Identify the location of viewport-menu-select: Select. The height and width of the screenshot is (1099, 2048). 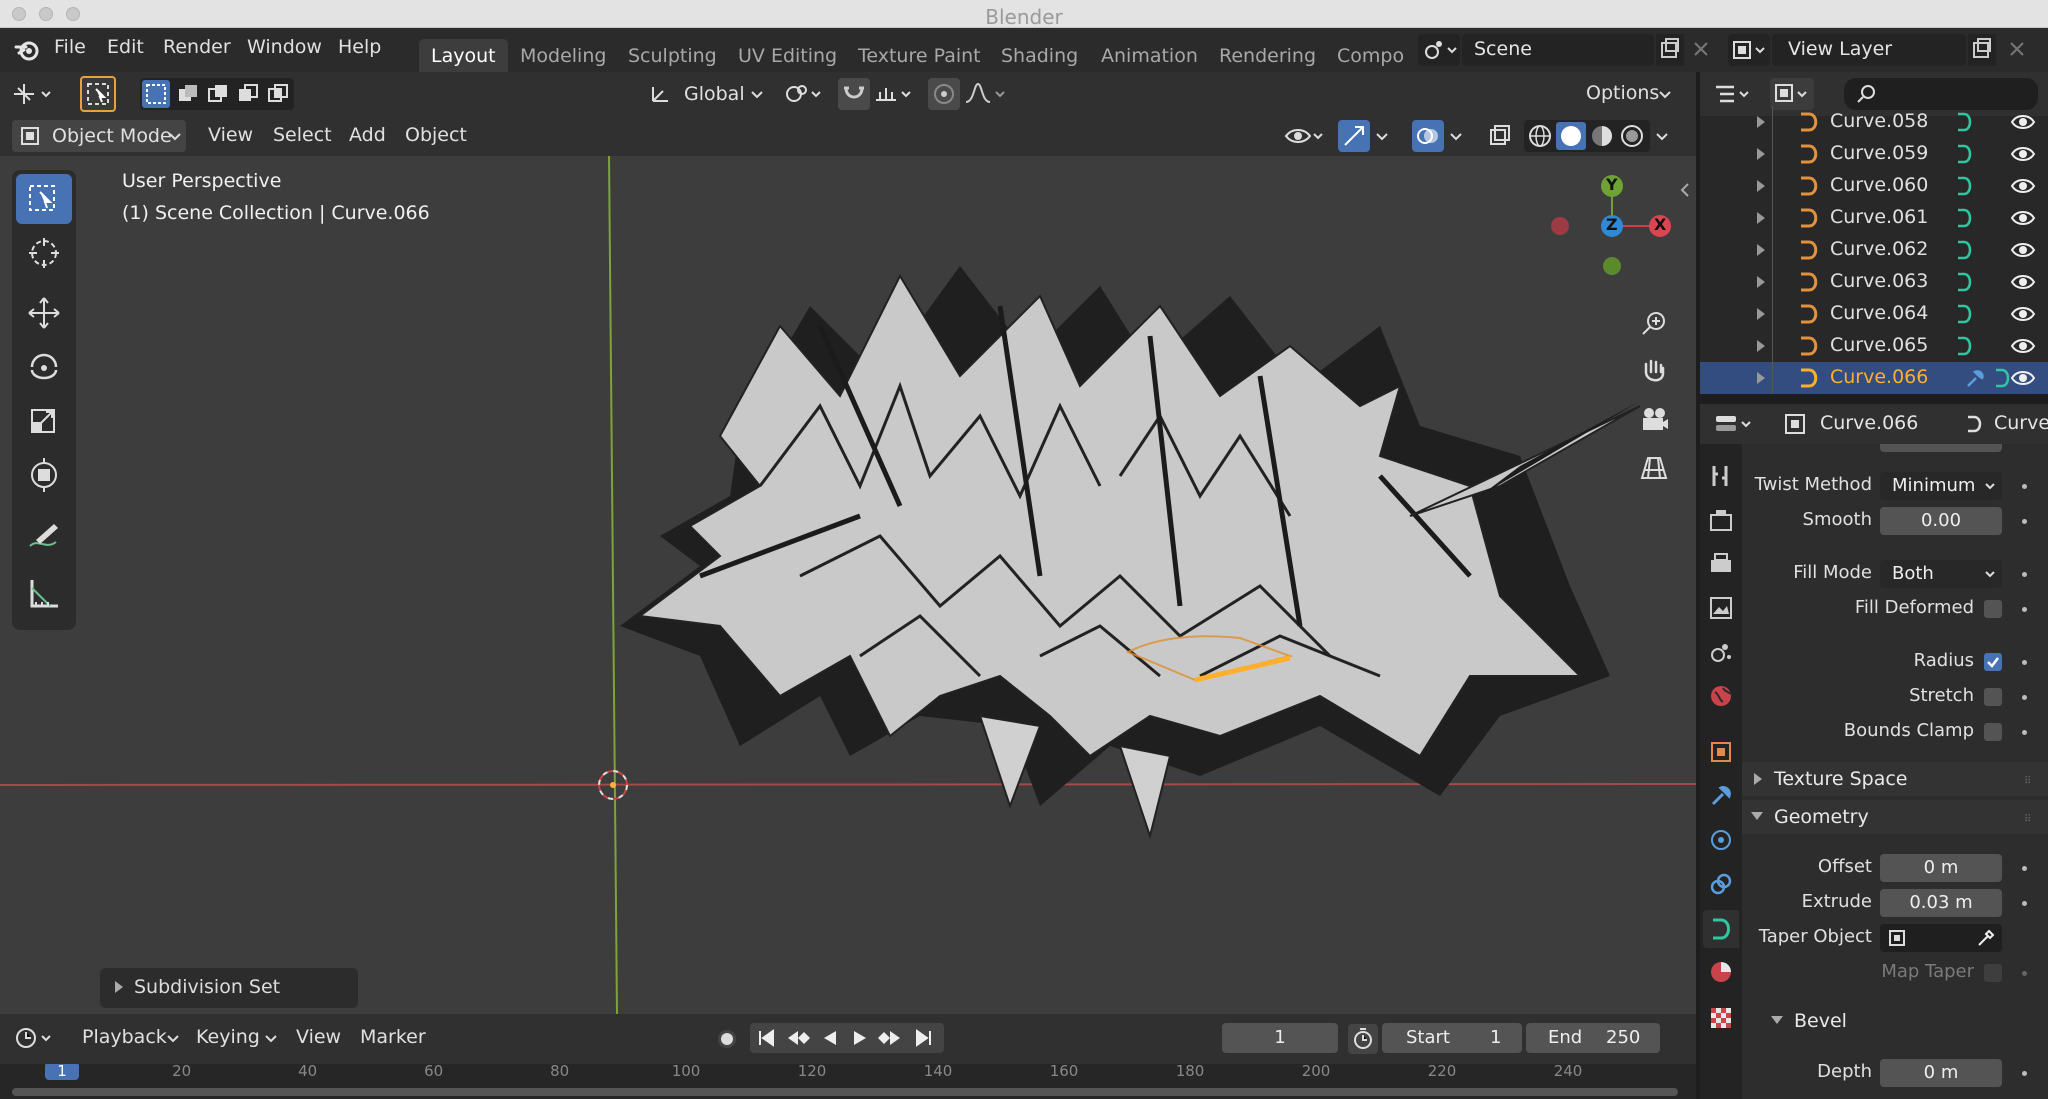
(302, 135).